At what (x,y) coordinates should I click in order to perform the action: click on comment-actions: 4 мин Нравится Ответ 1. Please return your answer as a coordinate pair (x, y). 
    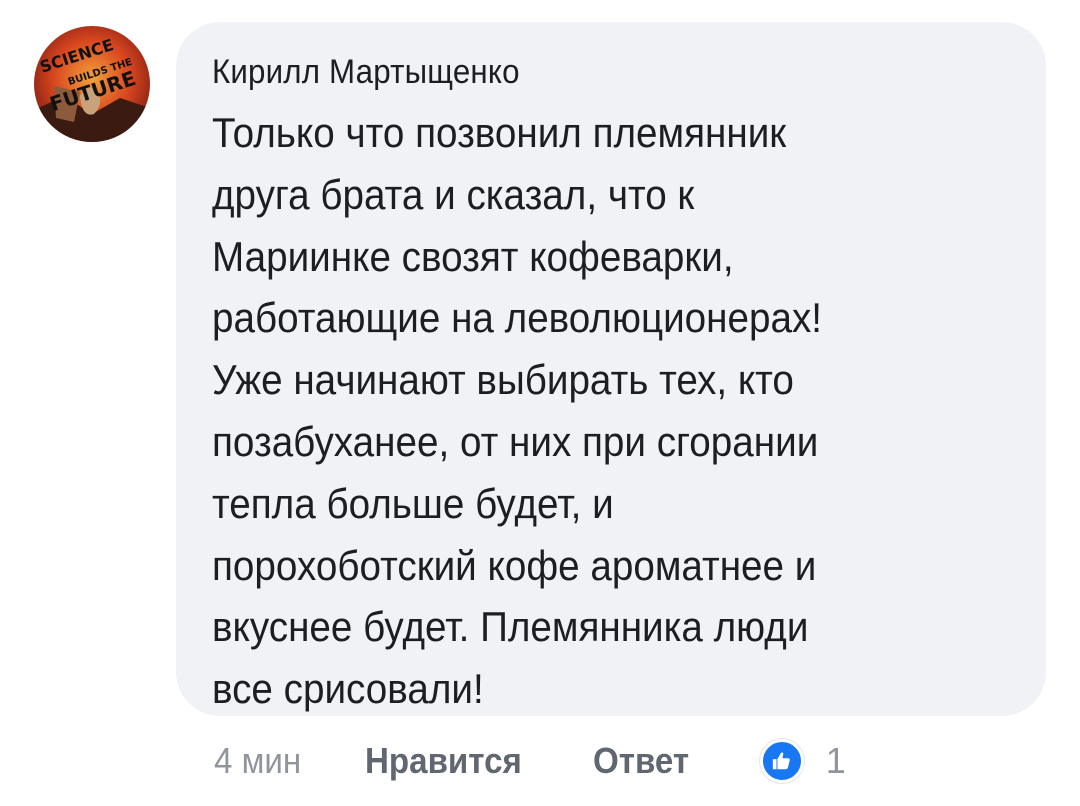
    Looking at the image, I should click on (530, 761).